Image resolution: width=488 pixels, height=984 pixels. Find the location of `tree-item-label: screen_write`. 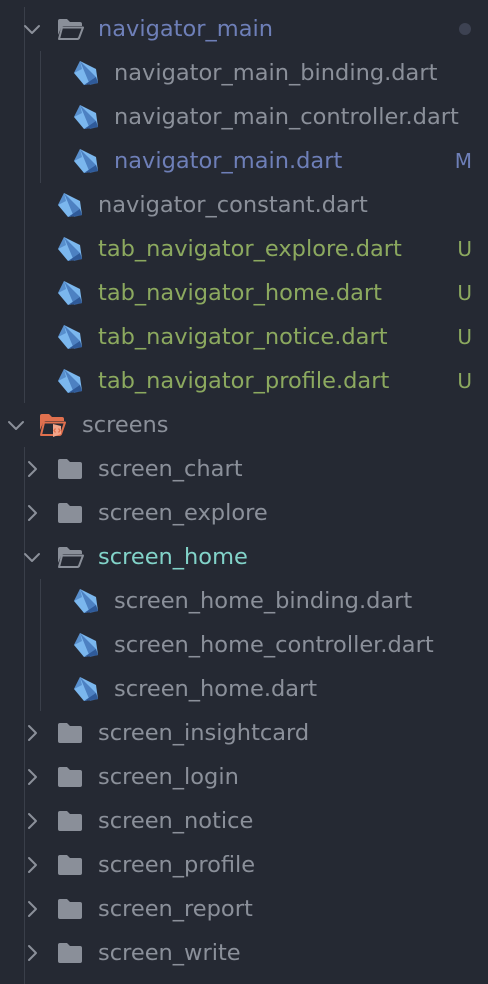

tree-item-label: screen_write is located at coordinates (169, 953).